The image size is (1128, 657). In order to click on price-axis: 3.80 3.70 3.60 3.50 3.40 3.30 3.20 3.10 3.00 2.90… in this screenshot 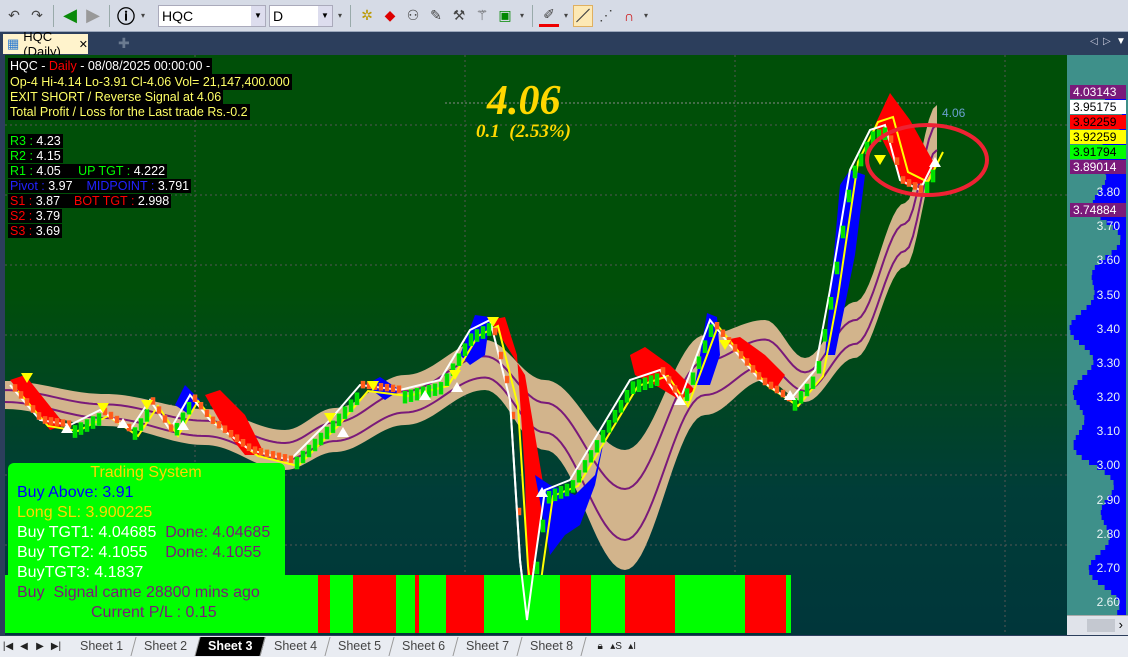, I will do `click(1097, 345)`.